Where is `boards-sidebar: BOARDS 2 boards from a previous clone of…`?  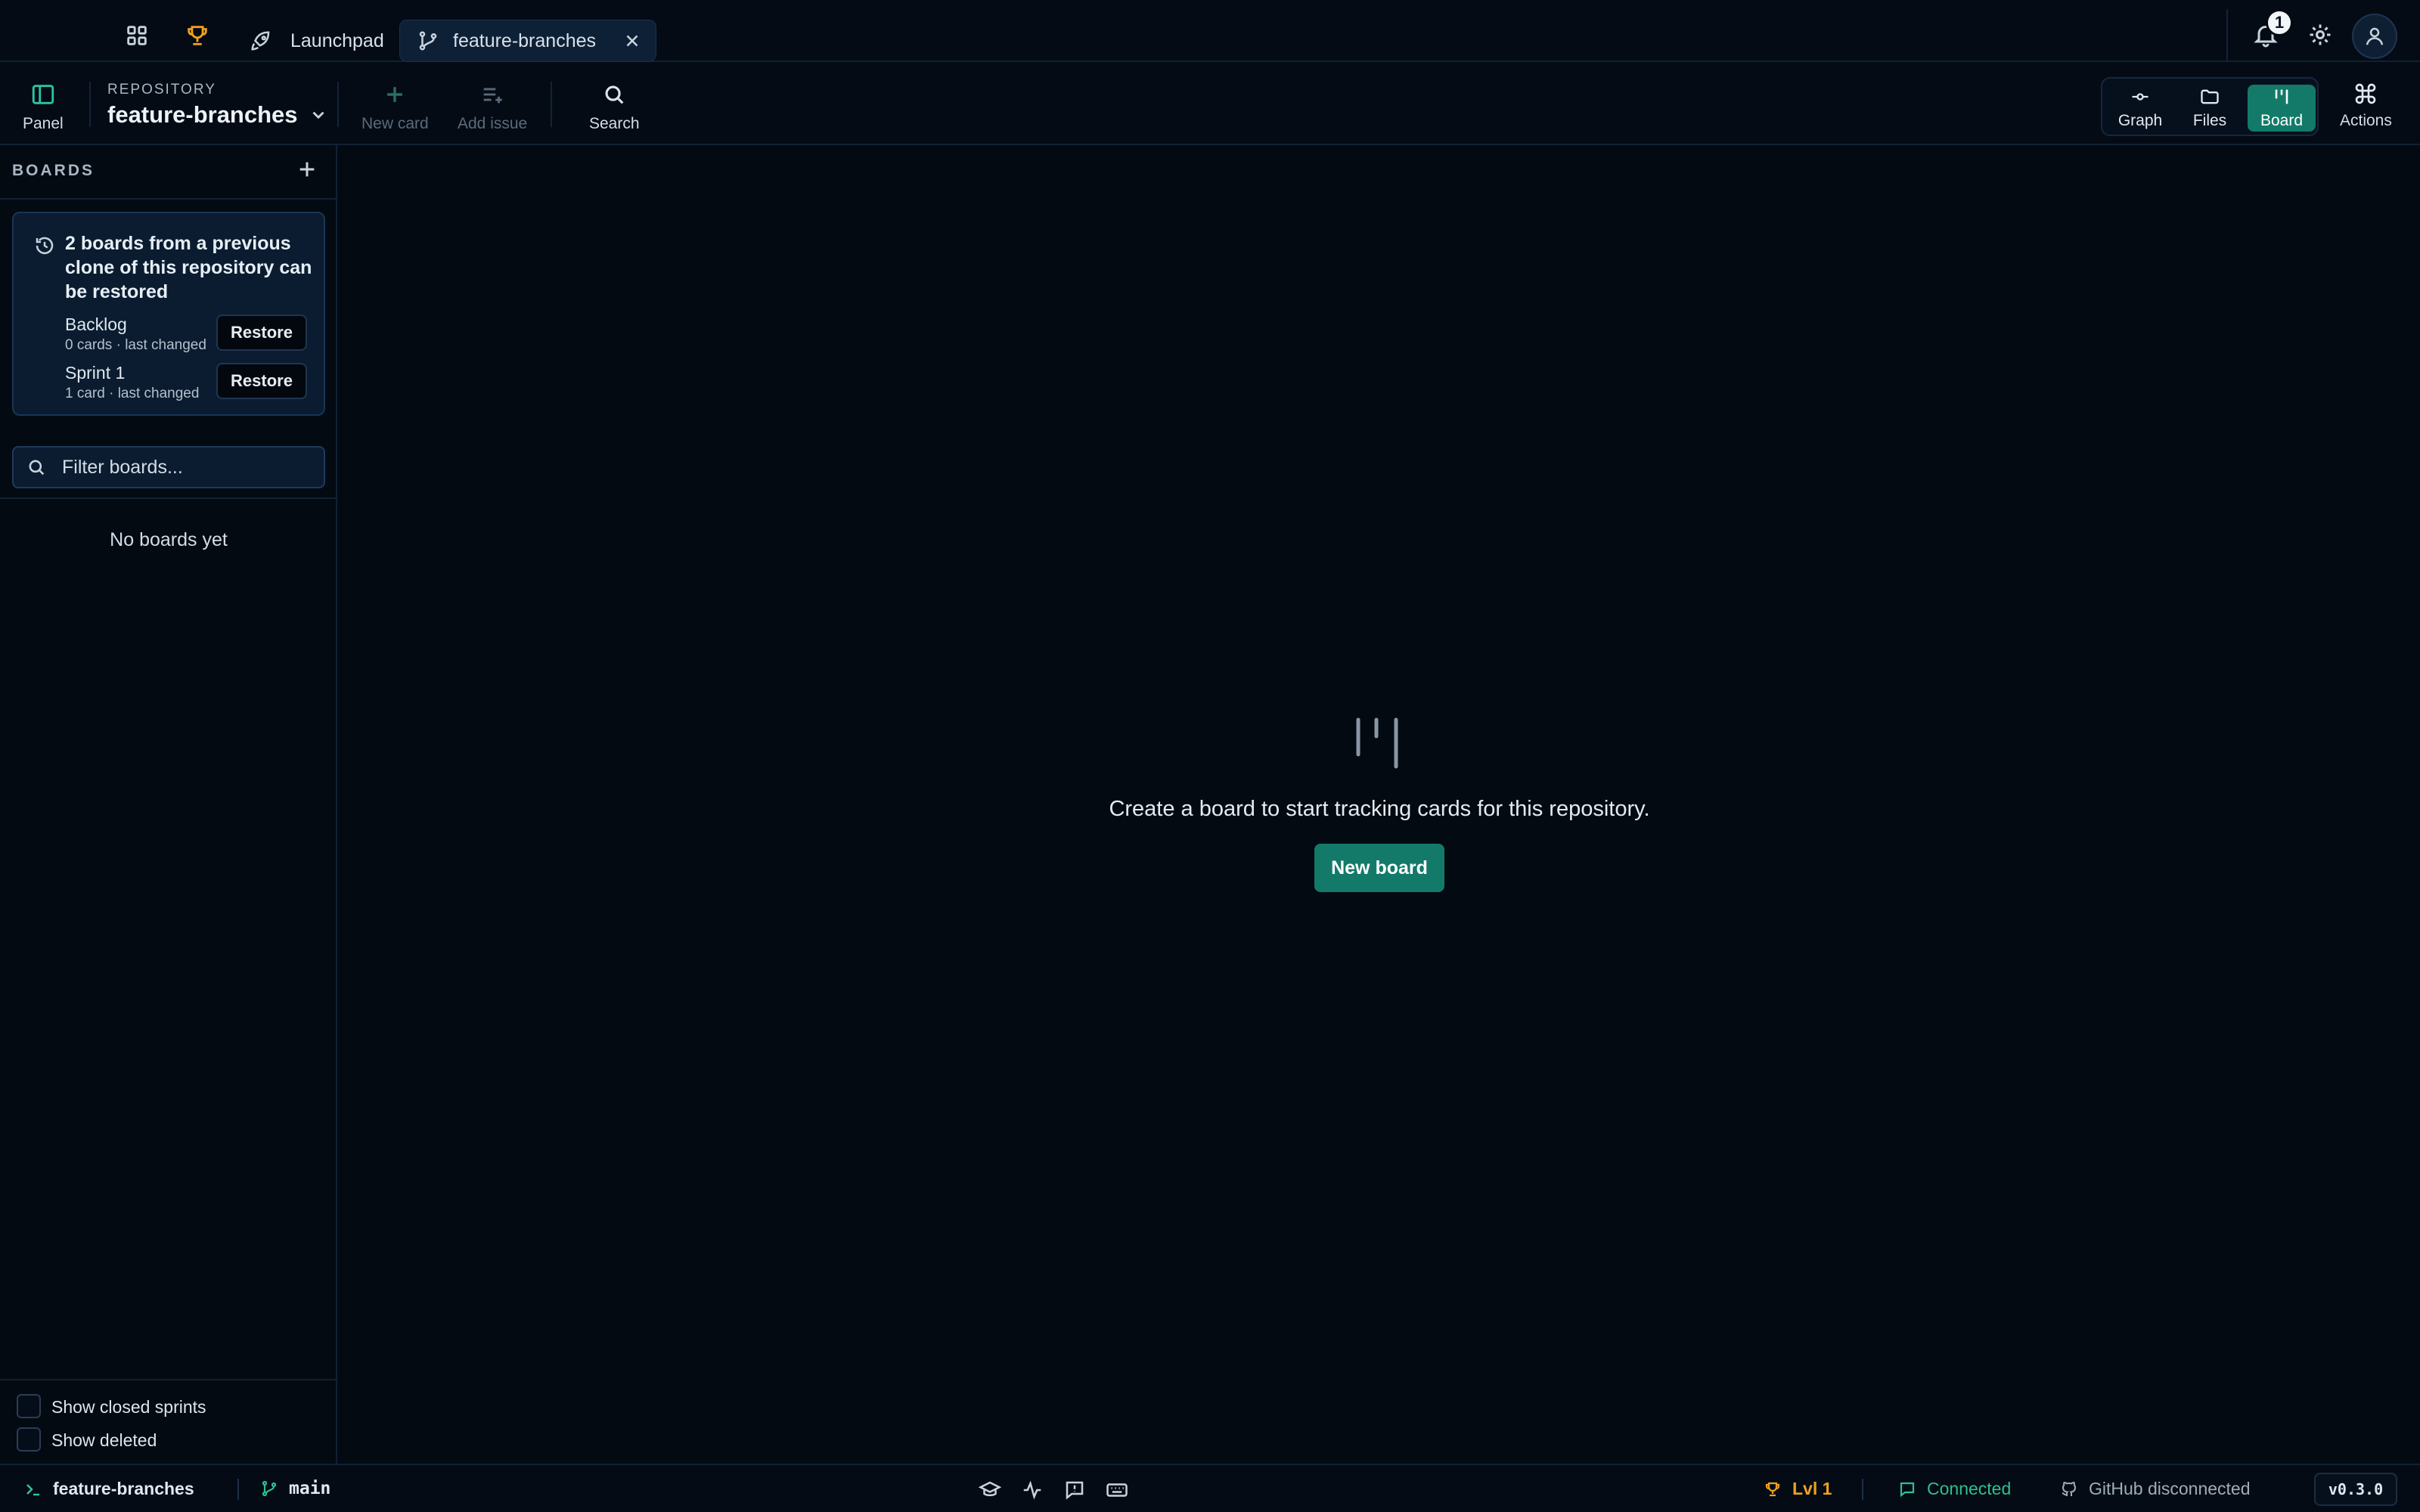 boards-sidebar: BOARDS 2 boards from a previous clone of… is located at coordinates (168, 804).